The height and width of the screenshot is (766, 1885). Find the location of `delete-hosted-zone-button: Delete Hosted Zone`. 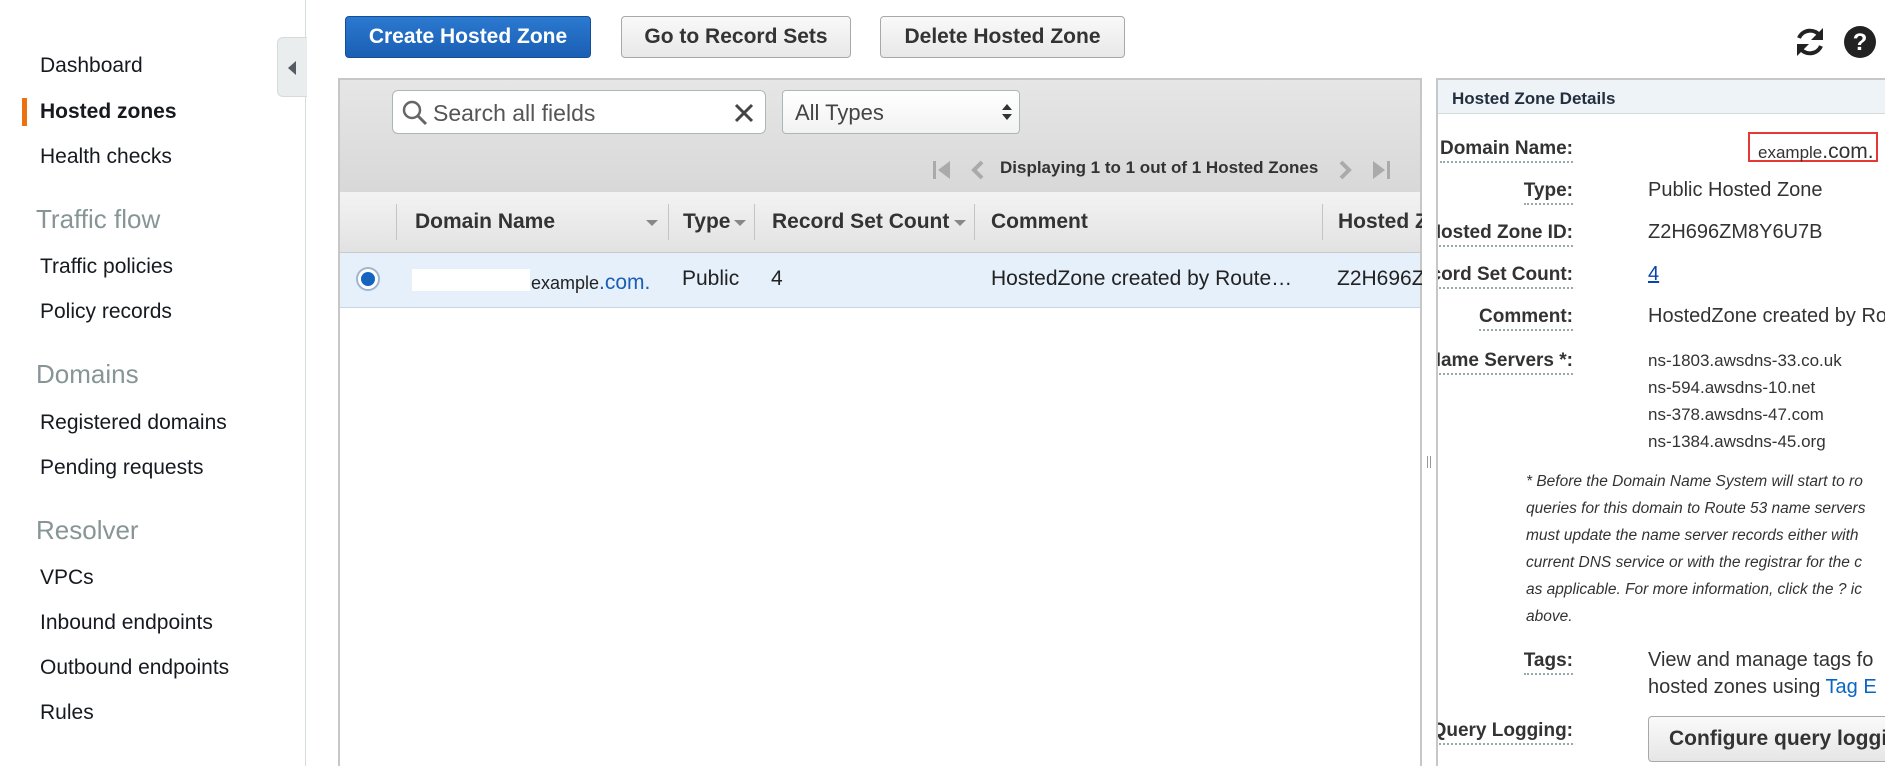

delete-hosted-zone-button: Delete Hosted Zone is located at coordinates (1002, 37).